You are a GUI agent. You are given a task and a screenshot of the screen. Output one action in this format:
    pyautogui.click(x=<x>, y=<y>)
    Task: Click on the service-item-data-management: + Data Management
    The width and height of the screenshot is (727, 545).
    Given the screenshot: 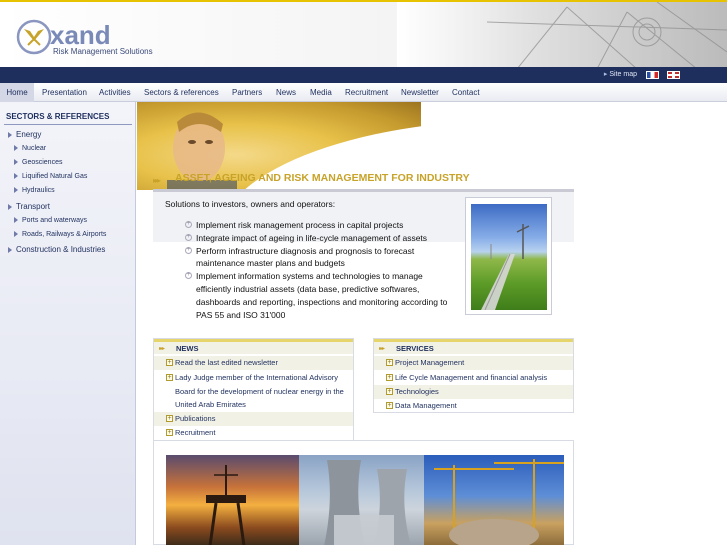 What is the action you would take?
    pyautogui.click(x=473, y=406)
    